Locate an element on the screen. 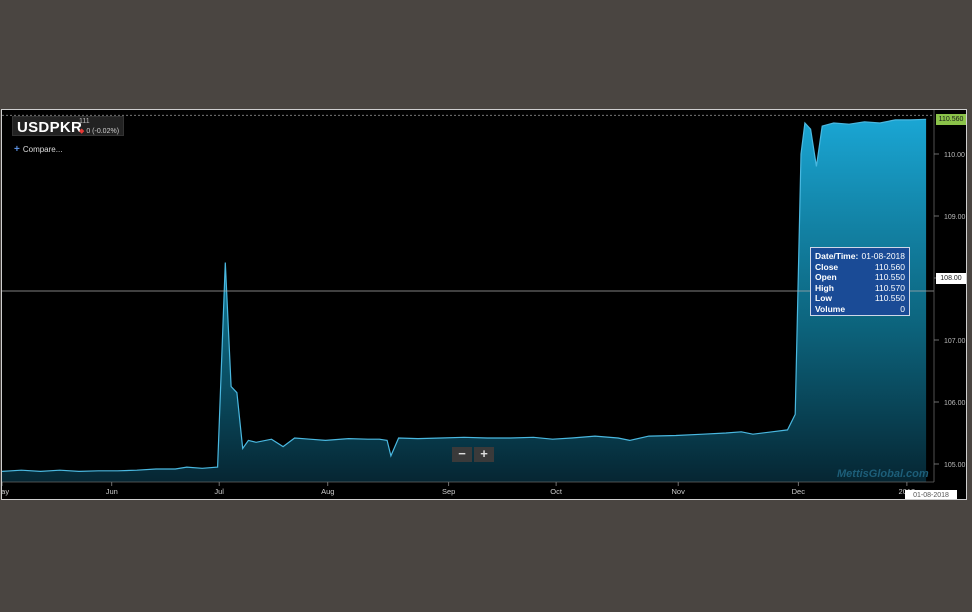  x-tick-label: Nov is located at coordinates (678, 491).